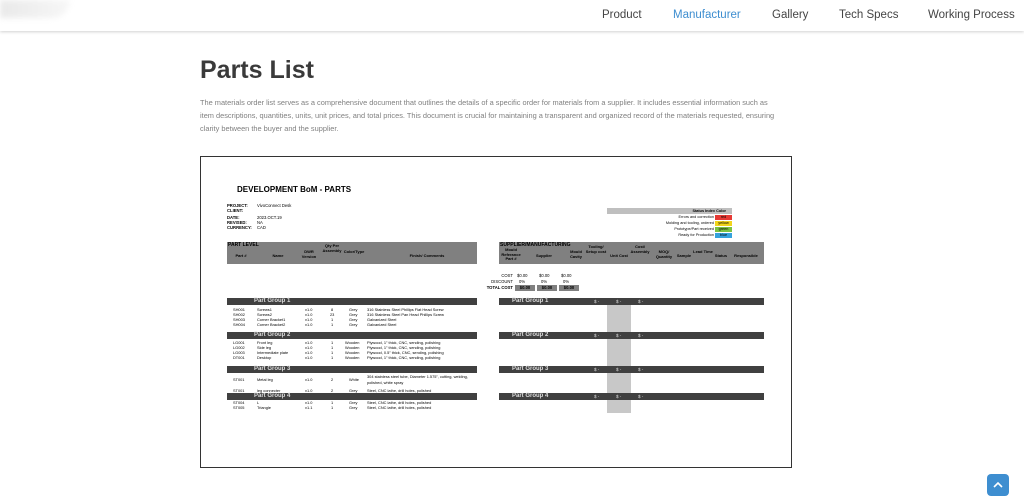 This screenshot has height=504, width=1024. I want to click on column-header: Lead Time, so click(703, 251).